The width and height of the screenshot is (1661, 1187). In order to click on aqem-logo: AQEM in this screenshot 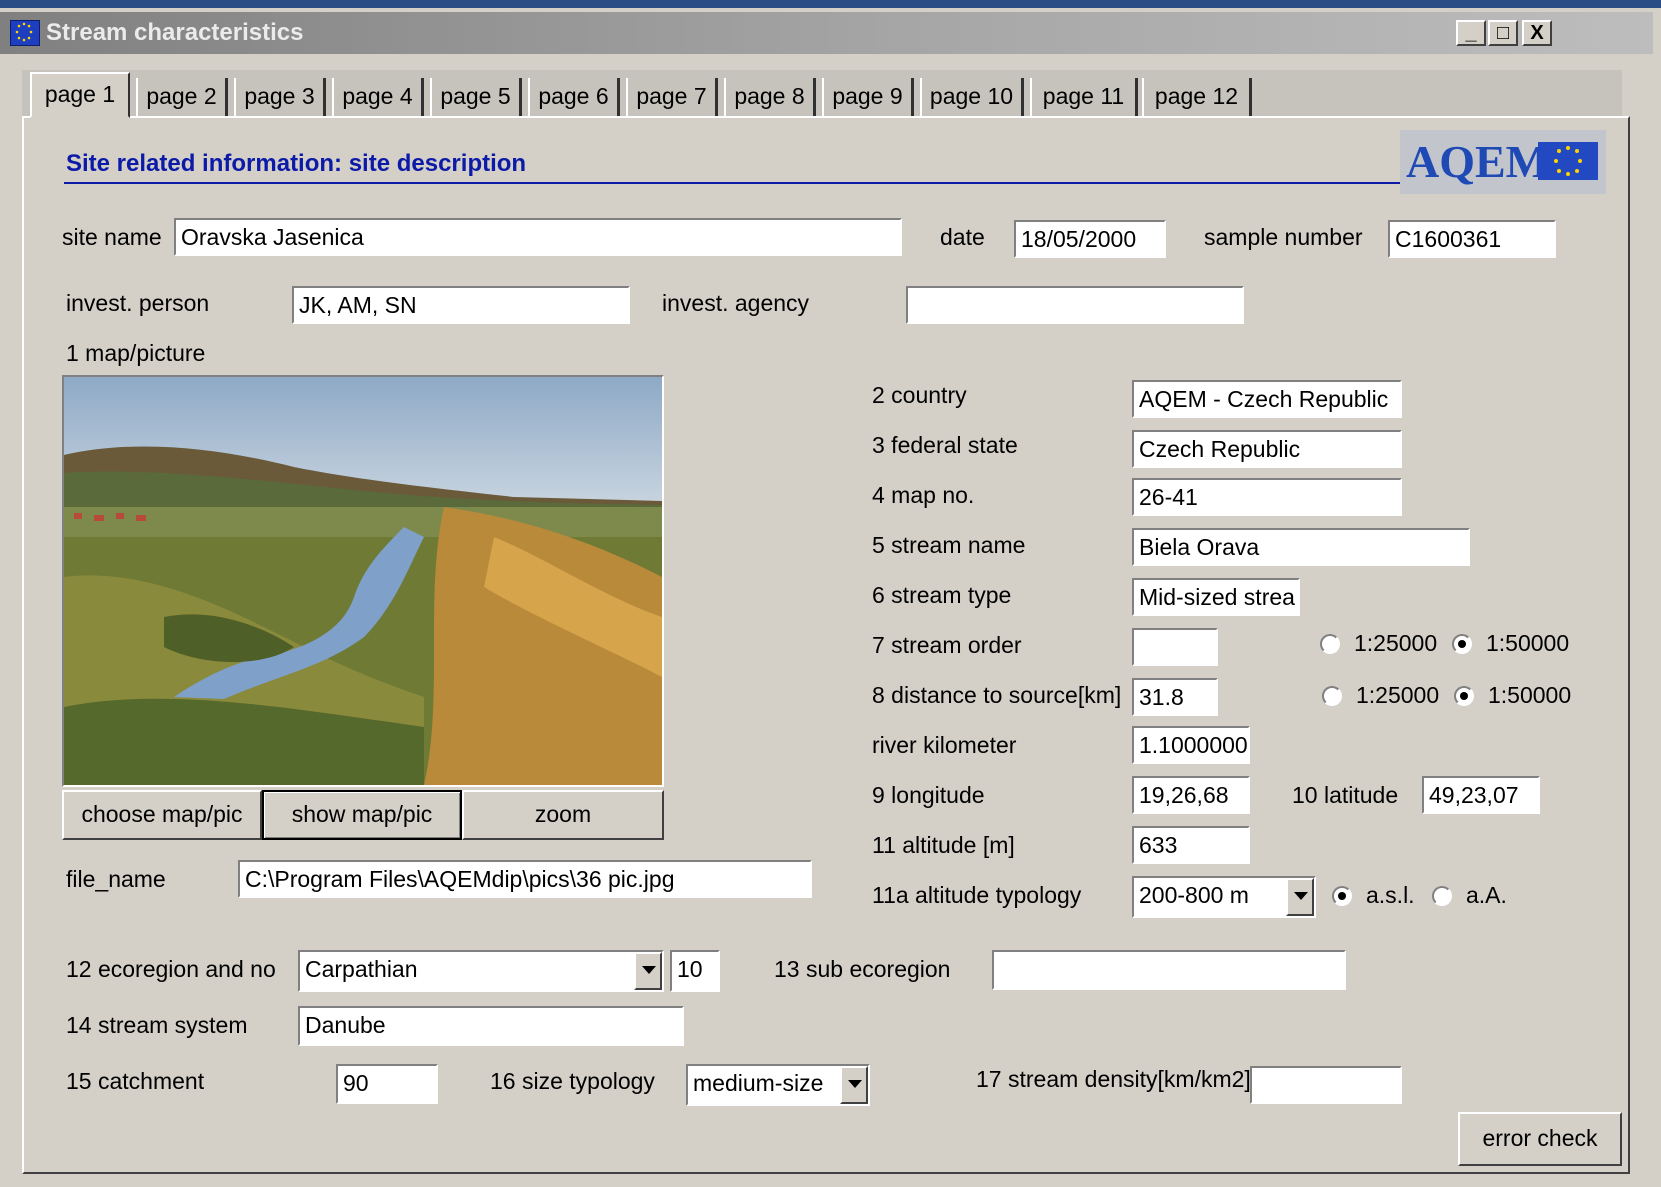, I will do `click(1503, 162)`.